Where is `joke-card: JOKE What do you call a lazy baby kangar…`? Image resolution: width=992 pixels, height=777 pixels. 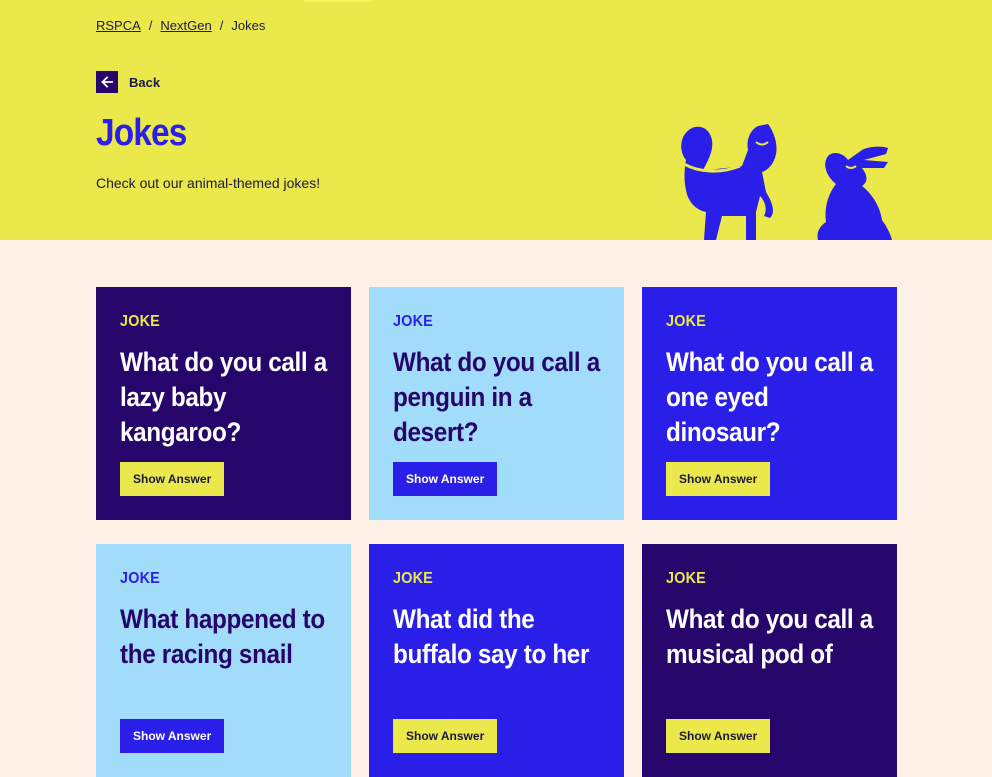 joke-card: JOKE What do you call a lazy baby kangar… is located at coordinates (223, 403).